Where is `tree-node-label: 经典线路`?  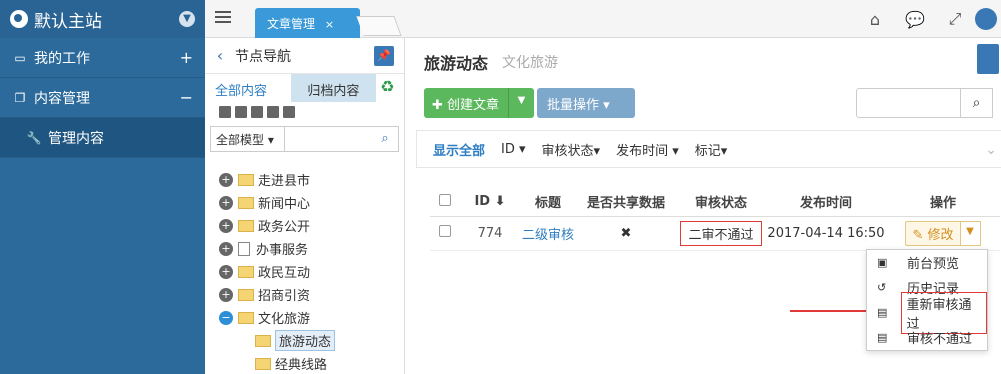 tree-node-label: 经典线路 is located at coordinates (301, 365).